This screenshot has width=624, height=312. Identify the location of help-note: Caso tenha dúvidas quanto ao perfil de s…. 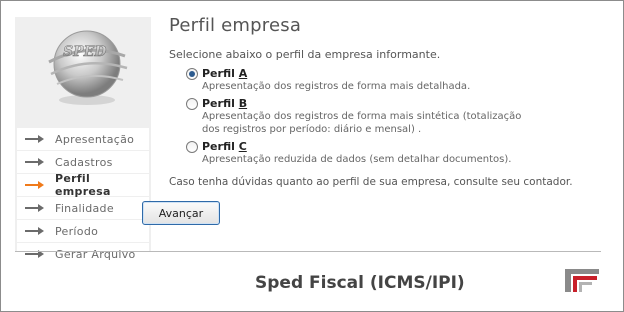
(371, 182).